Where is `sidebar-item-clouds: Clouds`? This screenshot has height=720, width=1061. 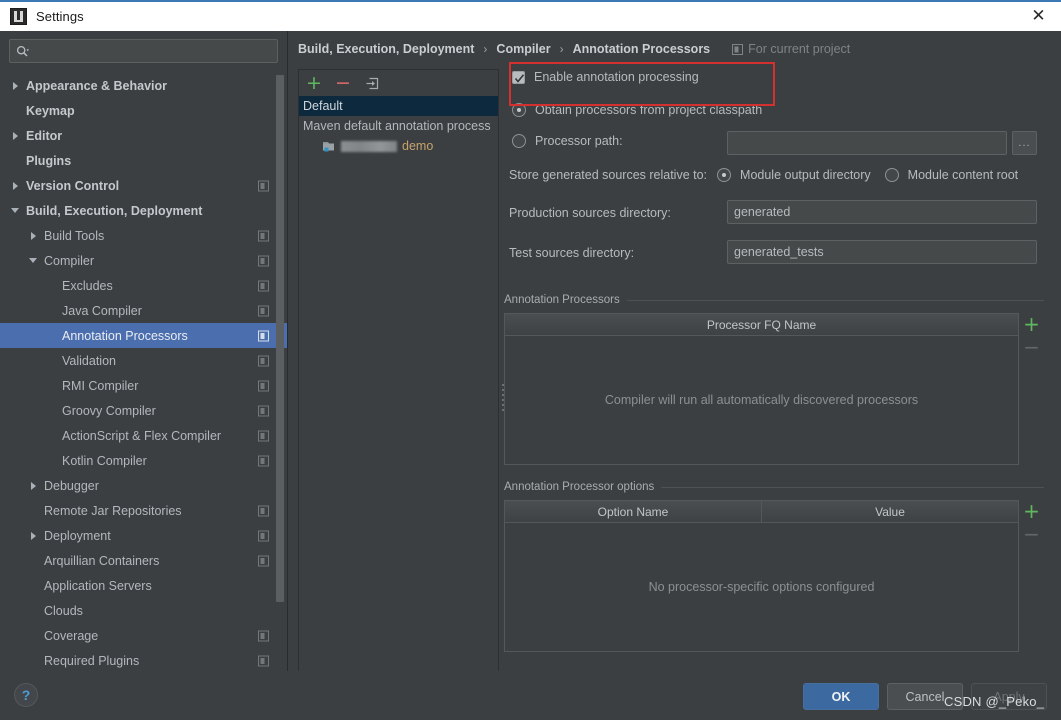
sidebar-item-clouds: Clouds is located at coordinates (143, 610).